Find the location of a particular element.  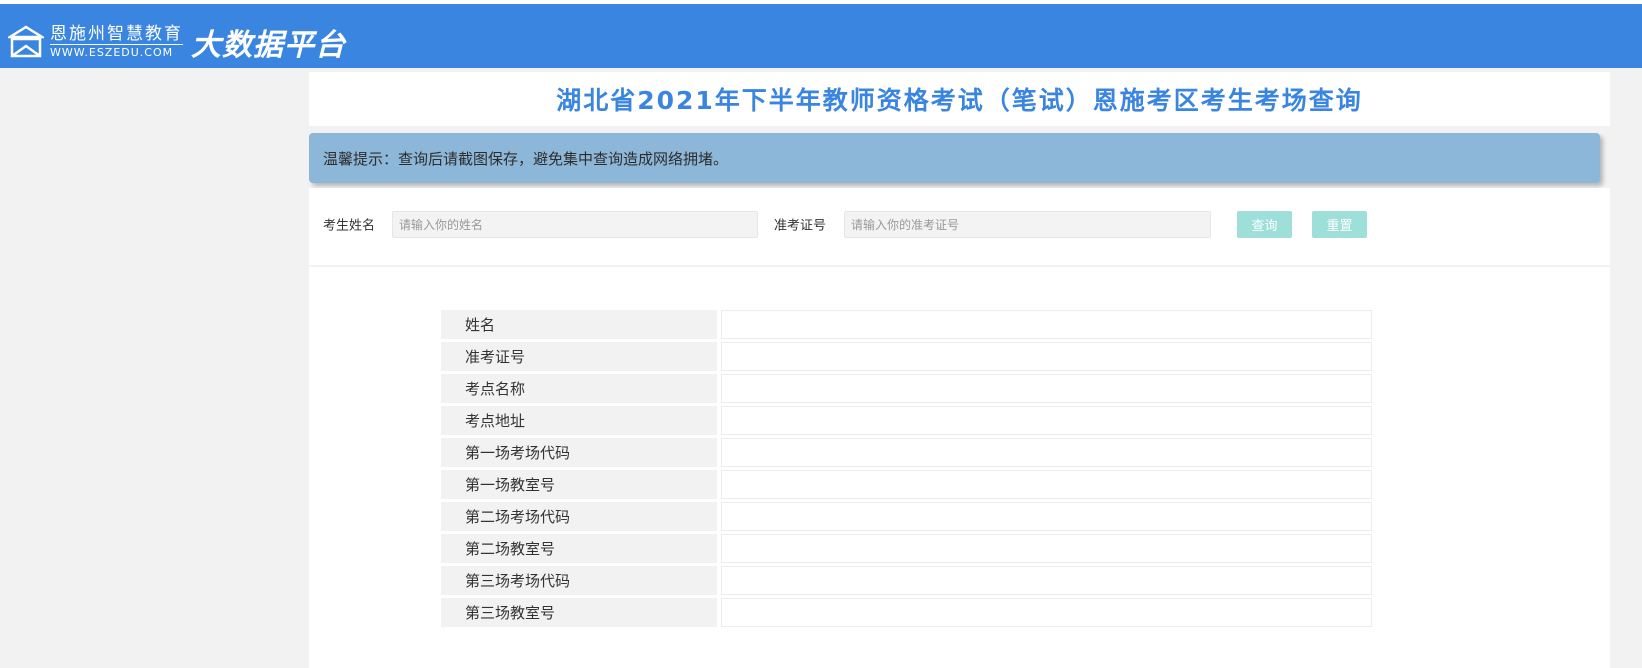

result-field-label: 第二场考场代码 is located at coordinates (579, 516).